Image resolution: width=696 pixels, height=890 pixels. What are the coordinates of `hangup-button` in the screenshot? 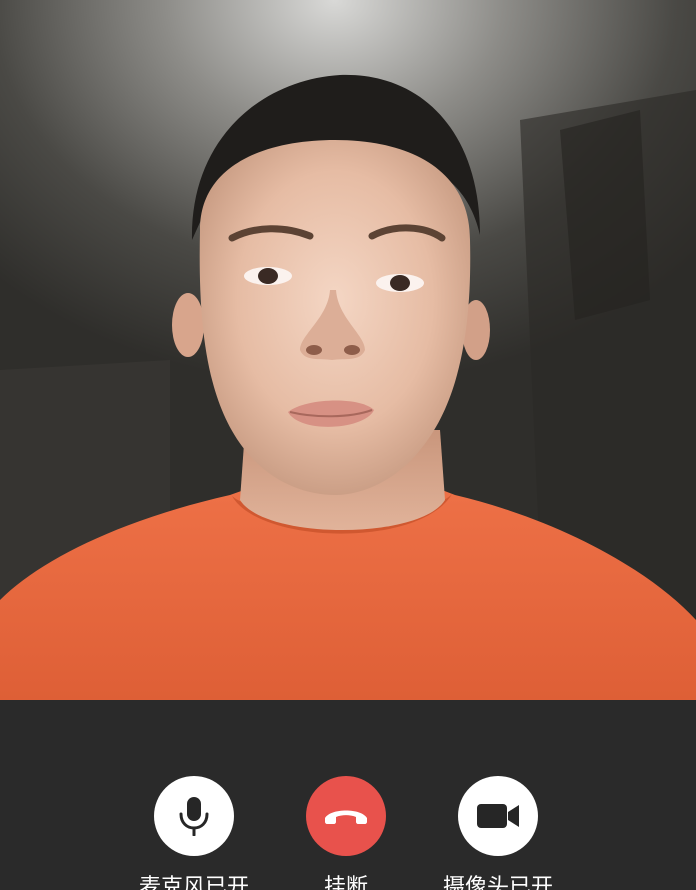 It's located at (346, 816).